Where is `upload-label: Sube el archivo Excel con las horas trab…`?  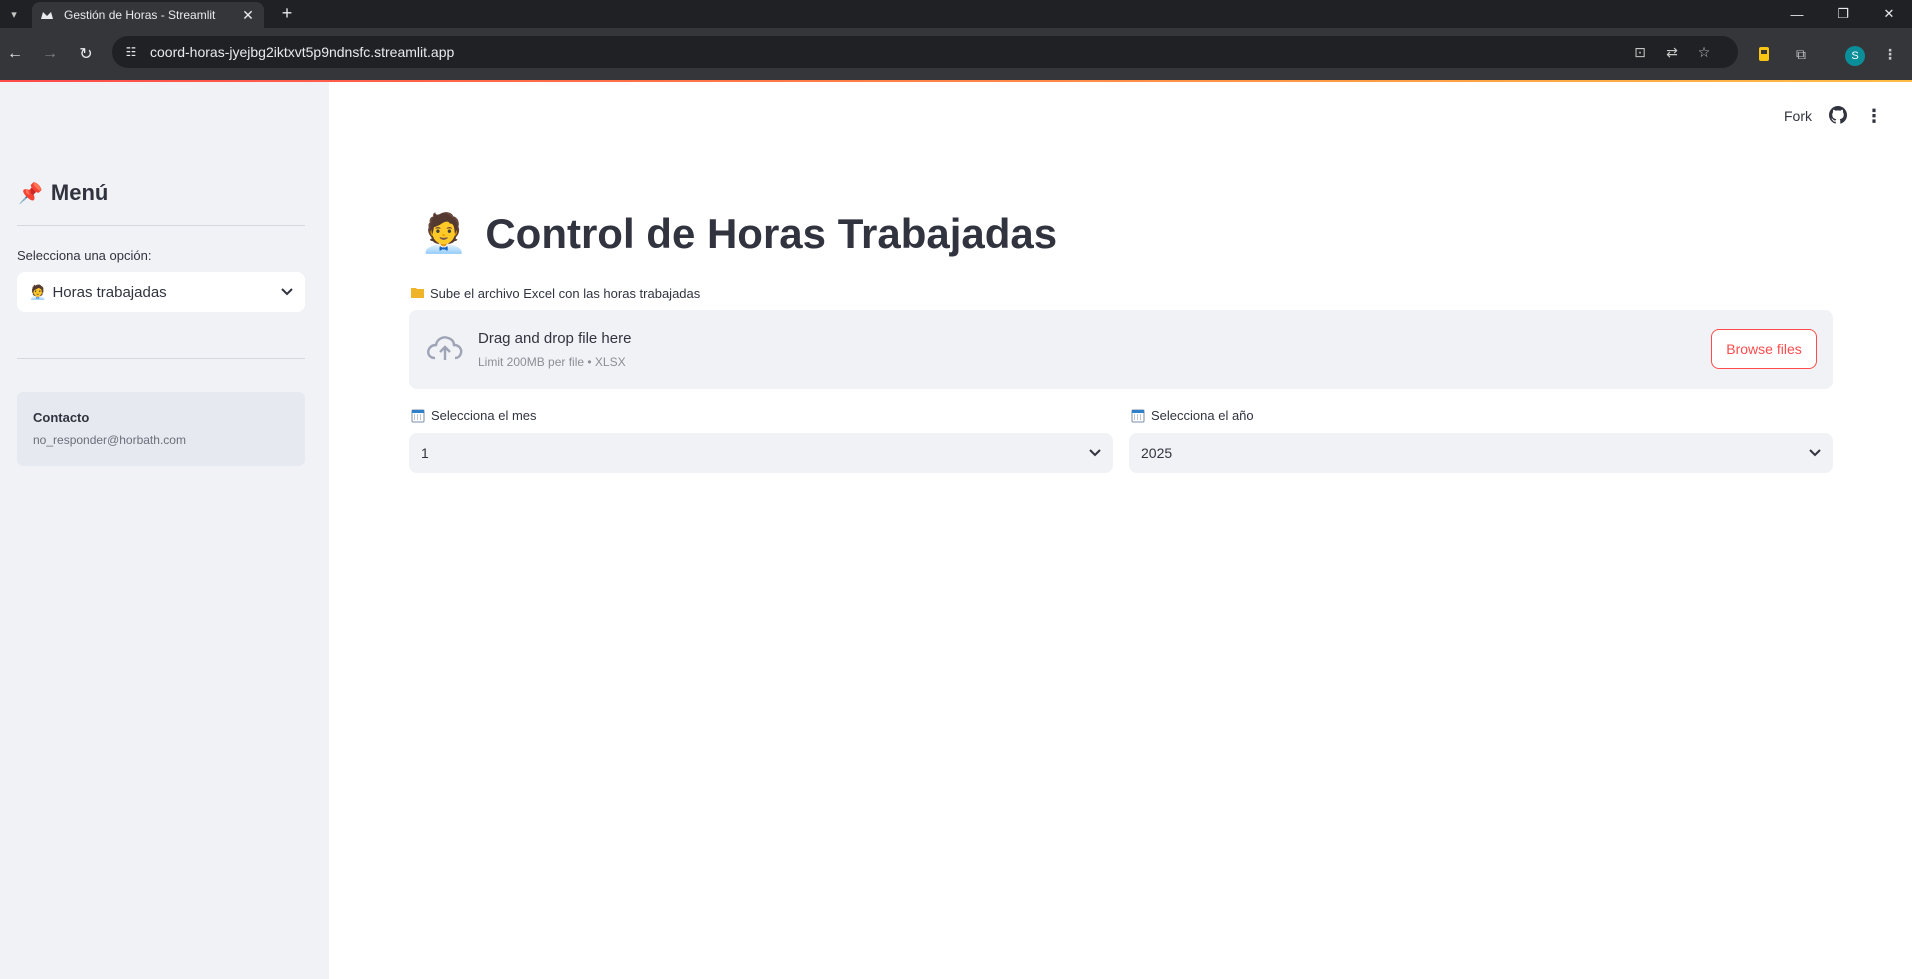
upload-label: Sube el archivo Excel con las horas trab… is located at coordinates (555, 293).